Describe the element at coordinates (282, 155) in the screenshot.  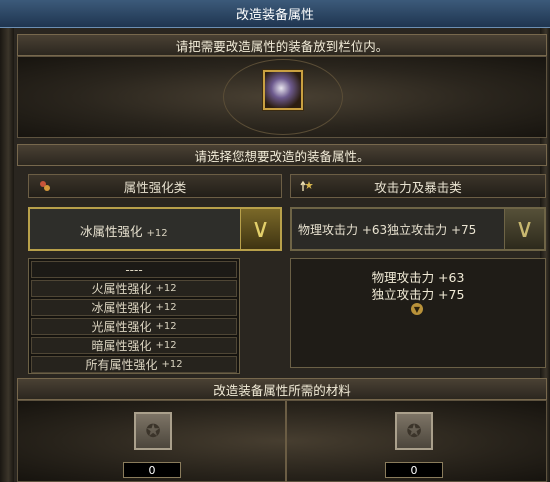
I see `attribute-choose-instruction: 请选择您想要改造的装备属性。` at that location.